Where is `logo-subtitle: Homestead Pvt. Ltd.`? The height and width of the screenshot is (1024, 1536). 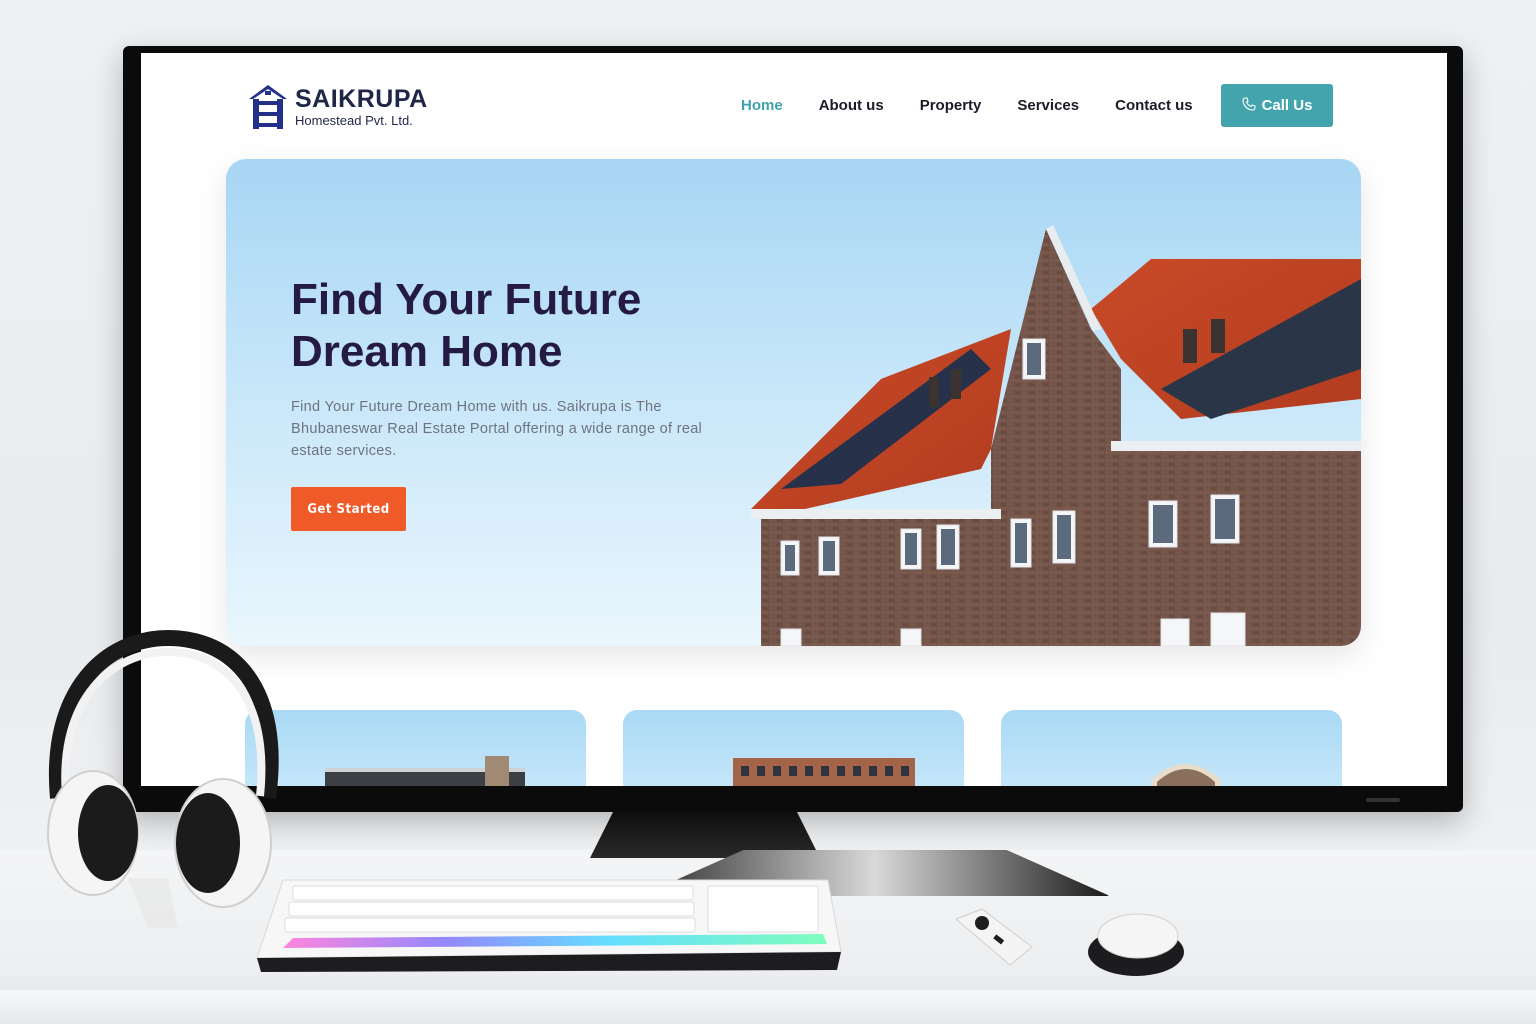
logo-subtitle: Homestead Pvt. Ltd. is located at coordinates (354, 120).